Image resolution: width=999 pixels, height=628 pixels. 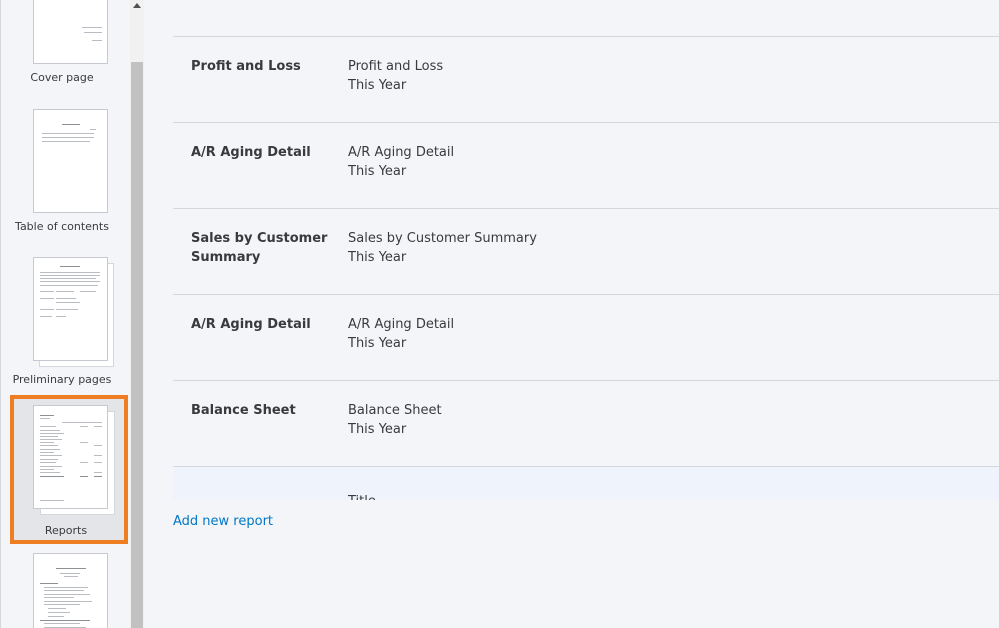 I want to click on thumbnail-label: Table of contents, so click(x=62, y=226).